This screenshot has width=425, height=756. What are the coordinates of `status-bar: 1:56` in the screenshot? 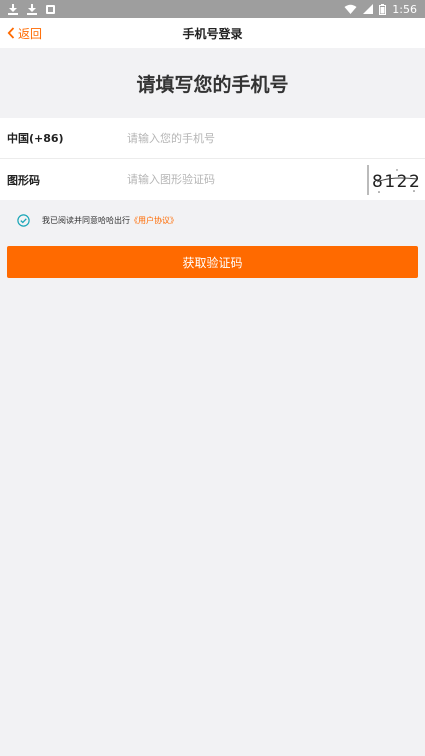 It's located at (212, 9).